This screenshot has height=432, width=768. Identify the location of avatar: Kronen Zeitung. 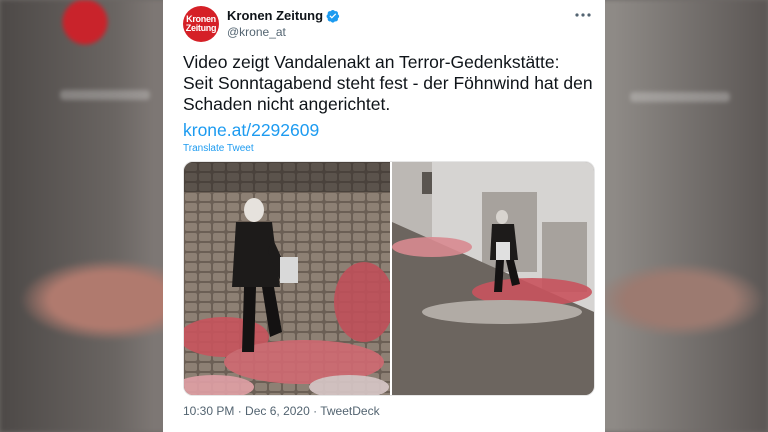
(201, 24).